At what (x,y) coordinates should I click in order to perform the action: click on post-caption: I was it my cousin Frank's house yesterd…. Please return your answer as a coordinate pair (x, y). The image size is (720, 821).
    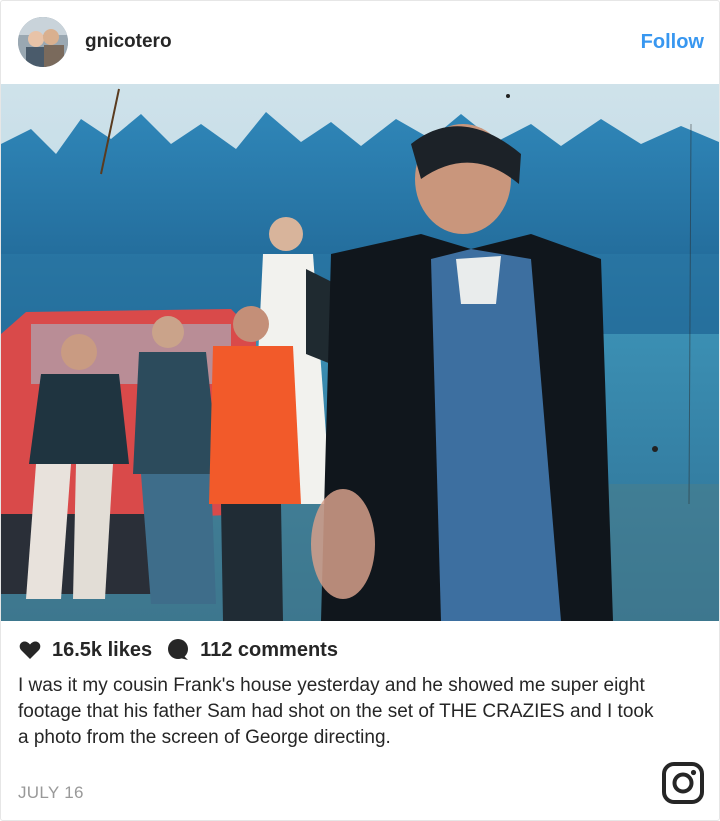
    Looking at the image, I should click on (336, 711).